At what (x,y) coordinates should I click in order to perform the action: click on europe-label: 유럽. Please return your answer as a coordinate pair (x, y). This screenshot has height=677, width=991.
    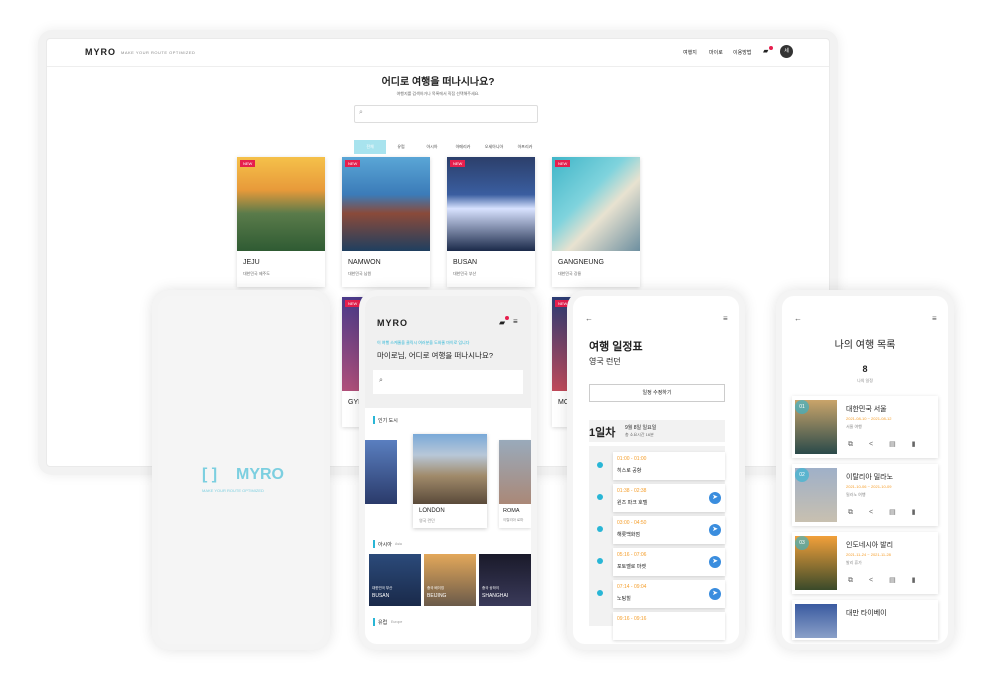
    Looking at the image, I should click on (383, 623).